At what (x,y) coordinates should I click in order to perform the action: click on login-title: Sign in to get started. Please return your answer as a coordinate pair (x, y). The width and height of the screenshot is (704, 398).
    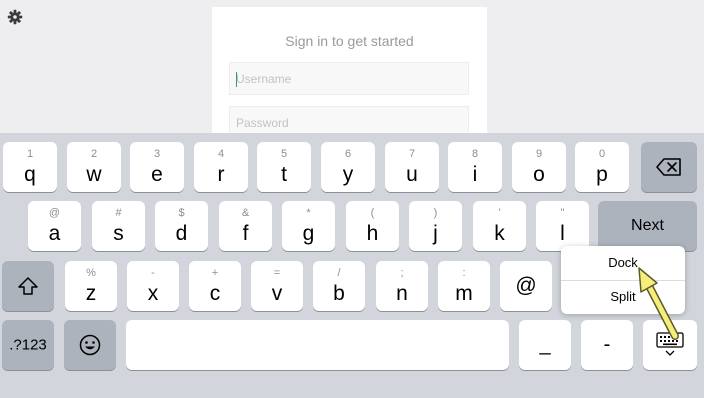
    Looking at the image, I should click on (349, 41).